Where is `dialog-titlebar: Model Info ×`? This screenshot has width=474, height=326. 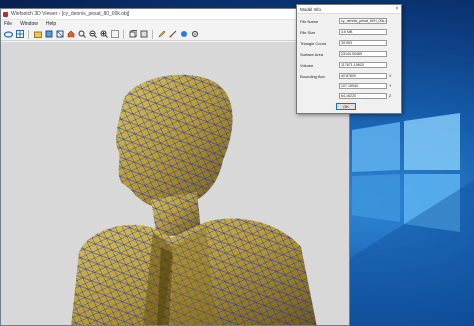
dialog-titlebar: Model Info × is located at coordinates (349, 9).